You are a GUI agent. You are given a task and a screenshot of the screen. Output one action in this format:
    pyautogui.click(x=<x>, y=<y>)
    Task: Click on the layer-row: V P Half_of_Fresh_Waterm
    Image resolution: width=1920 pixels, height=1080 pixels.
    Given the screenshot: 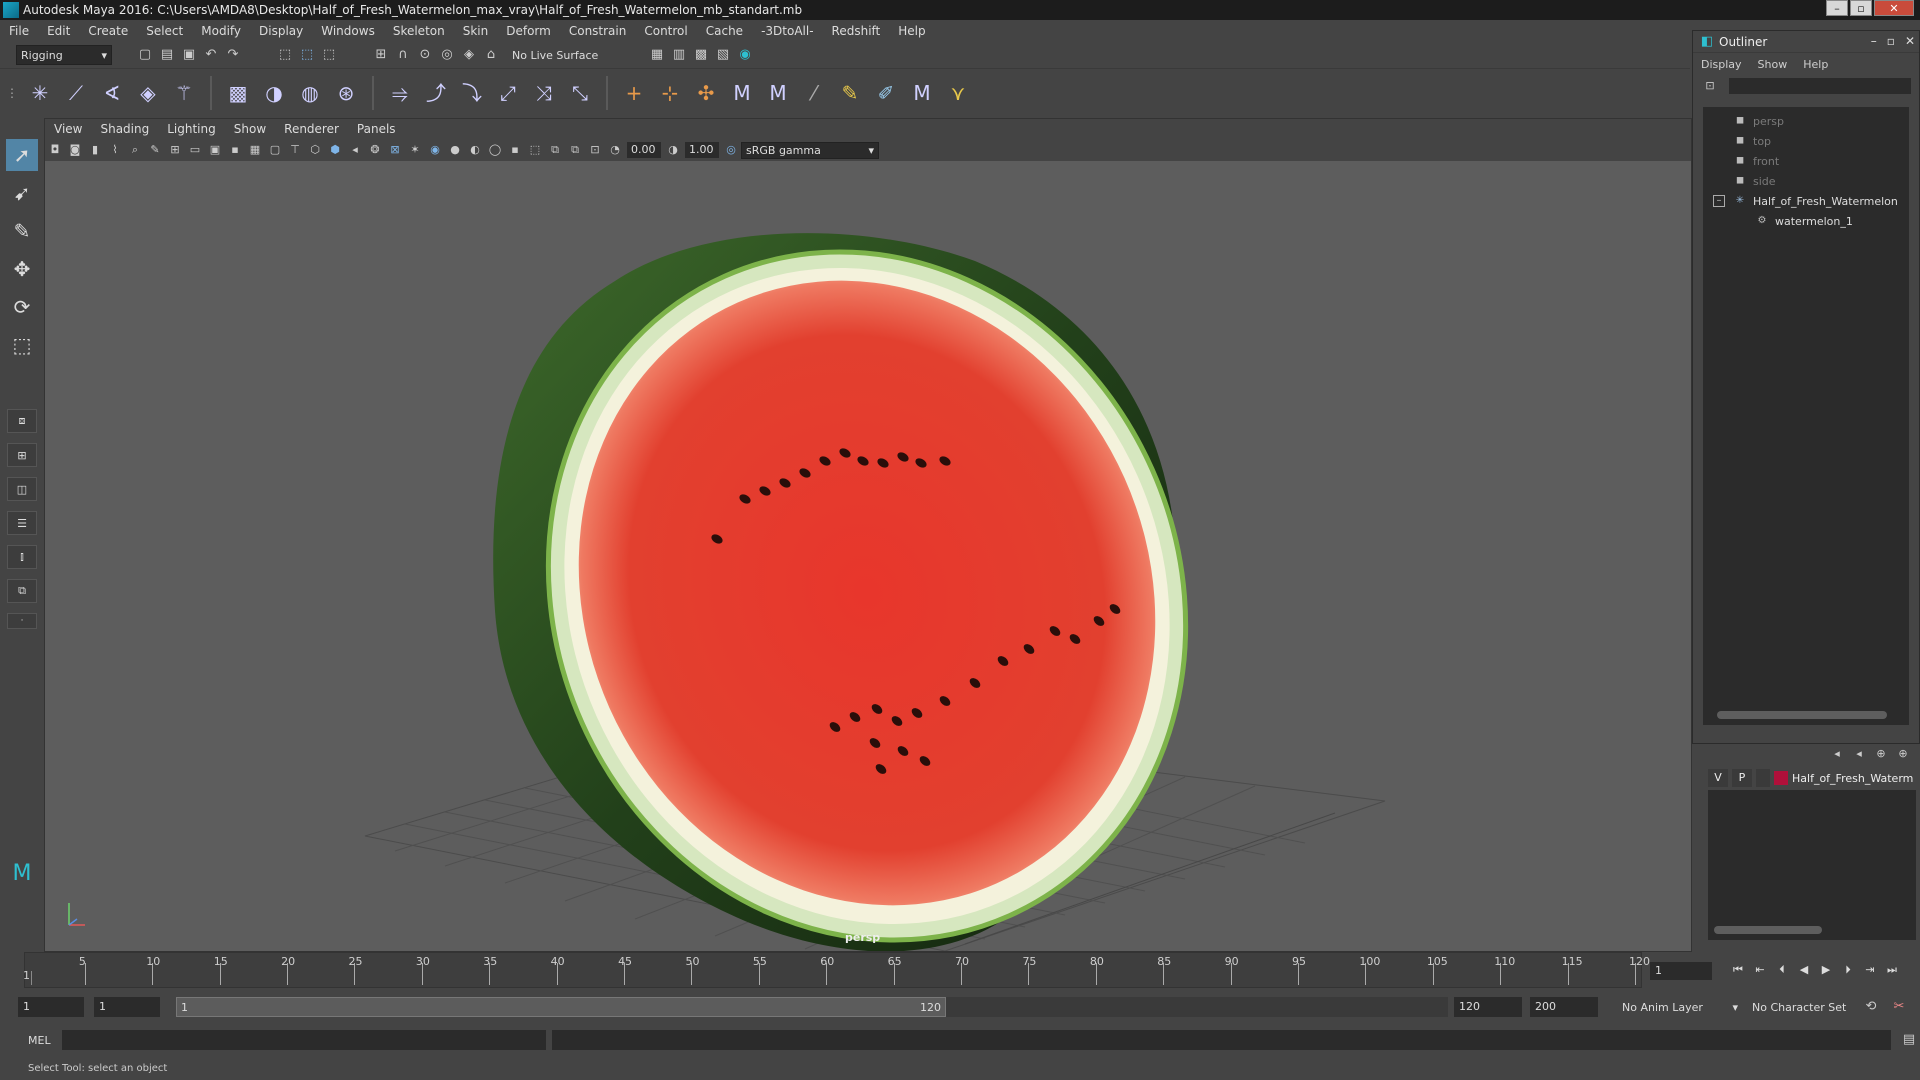 What is the action you would take?
    pyautogui.click(x=1812, y=778)
    